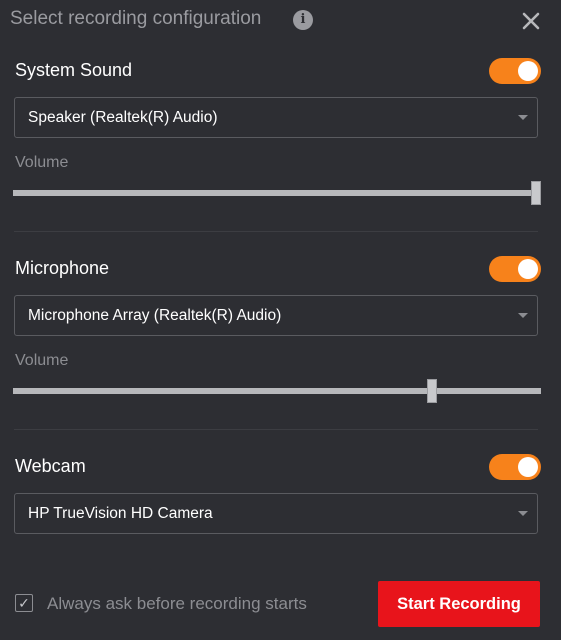 Image resolution: width=561 pixels, height=640 pixels. Describe the element at coordinates (515, 269) in the screenshot. I see `microphone-toggle` at that location.